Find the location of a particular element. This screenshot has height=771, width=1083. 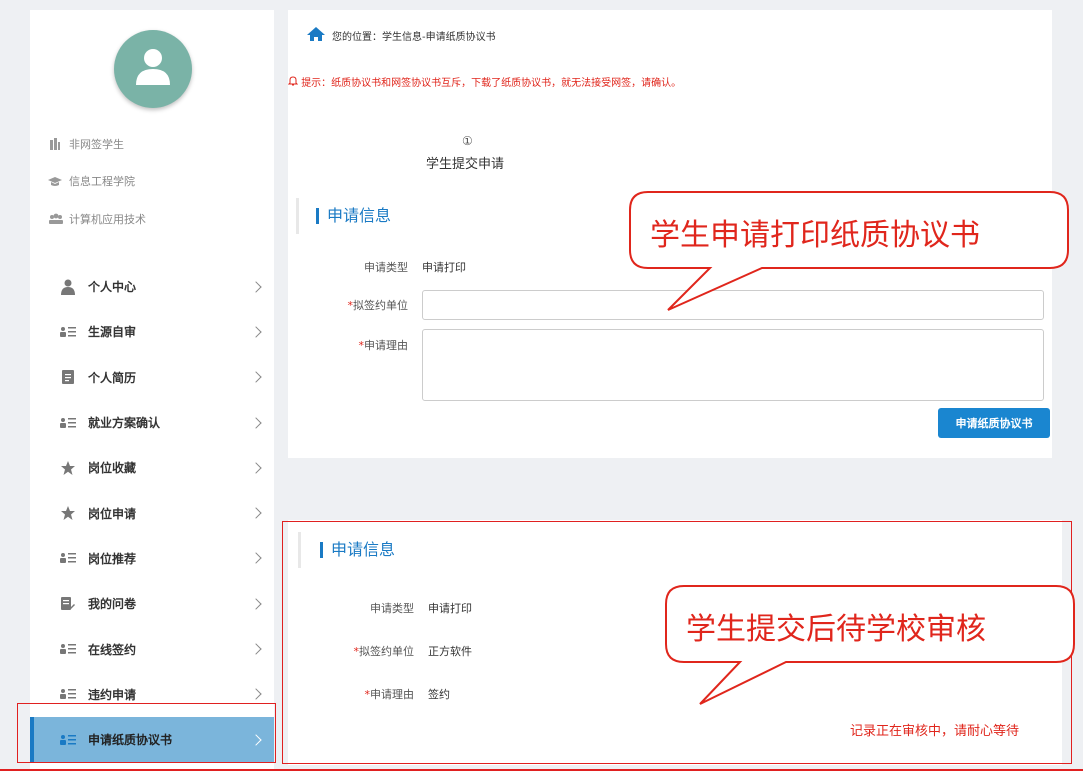

callout-text-first: 学生申请打印纸质协议书 is located at coordinates (815, 235).